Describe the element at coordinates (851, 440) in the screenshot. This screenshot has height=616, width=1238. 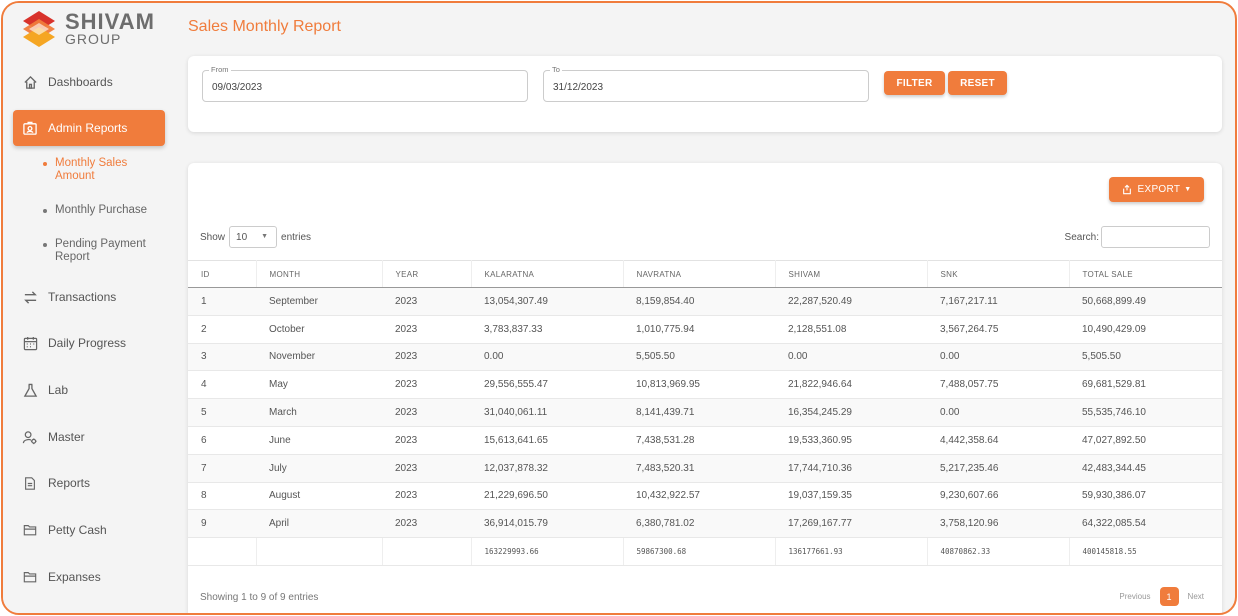
I see `table-cell: 19,533,360.95` at that location.